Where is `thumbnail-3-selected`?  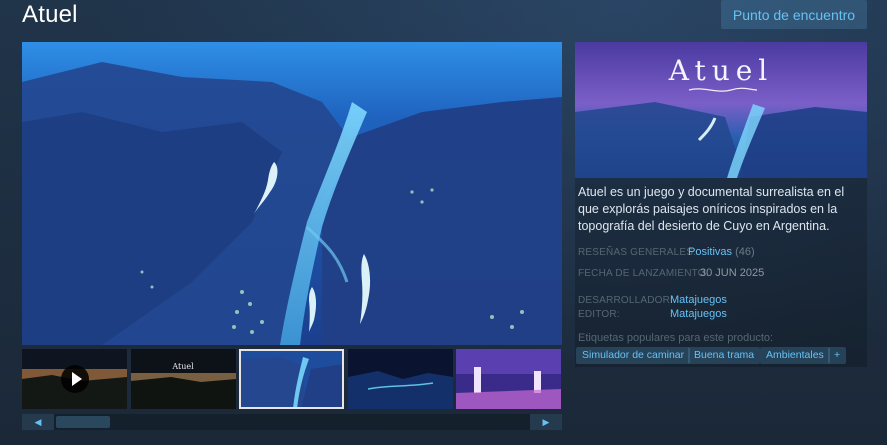 thumbnail-3-selected is located at coordinates (291, 379).